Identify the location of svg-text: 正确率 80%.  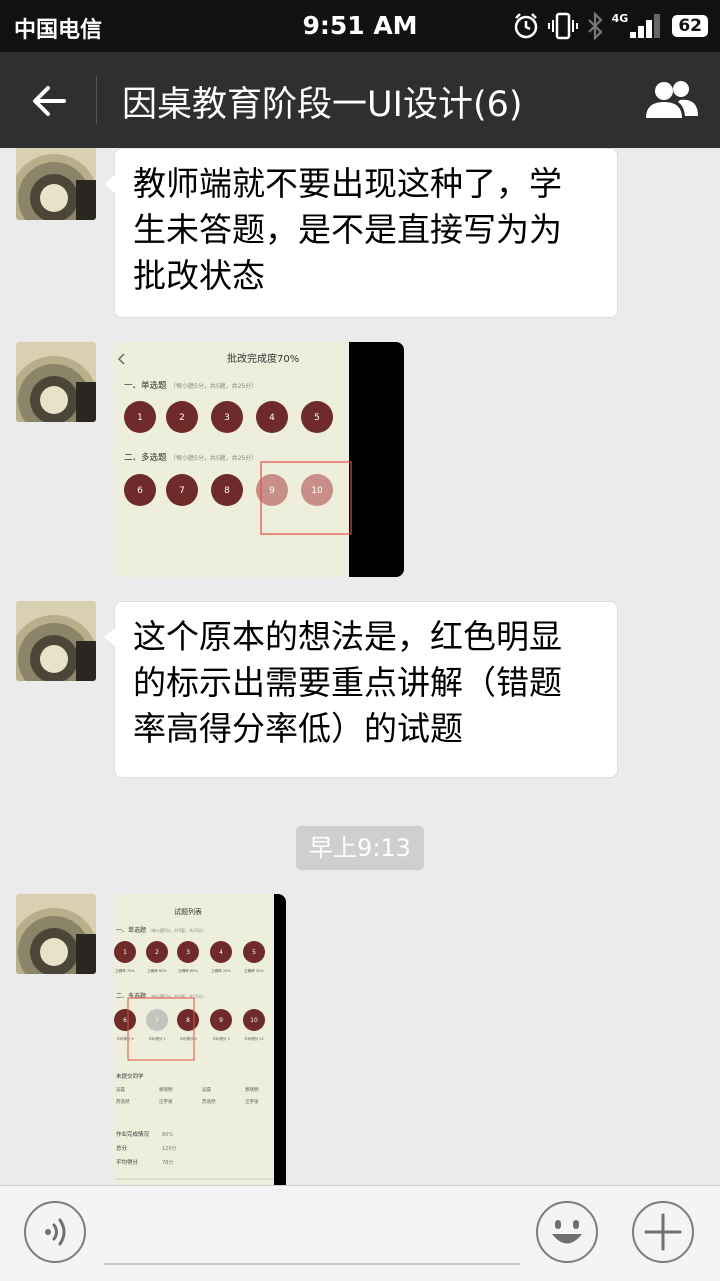
(188, 970).